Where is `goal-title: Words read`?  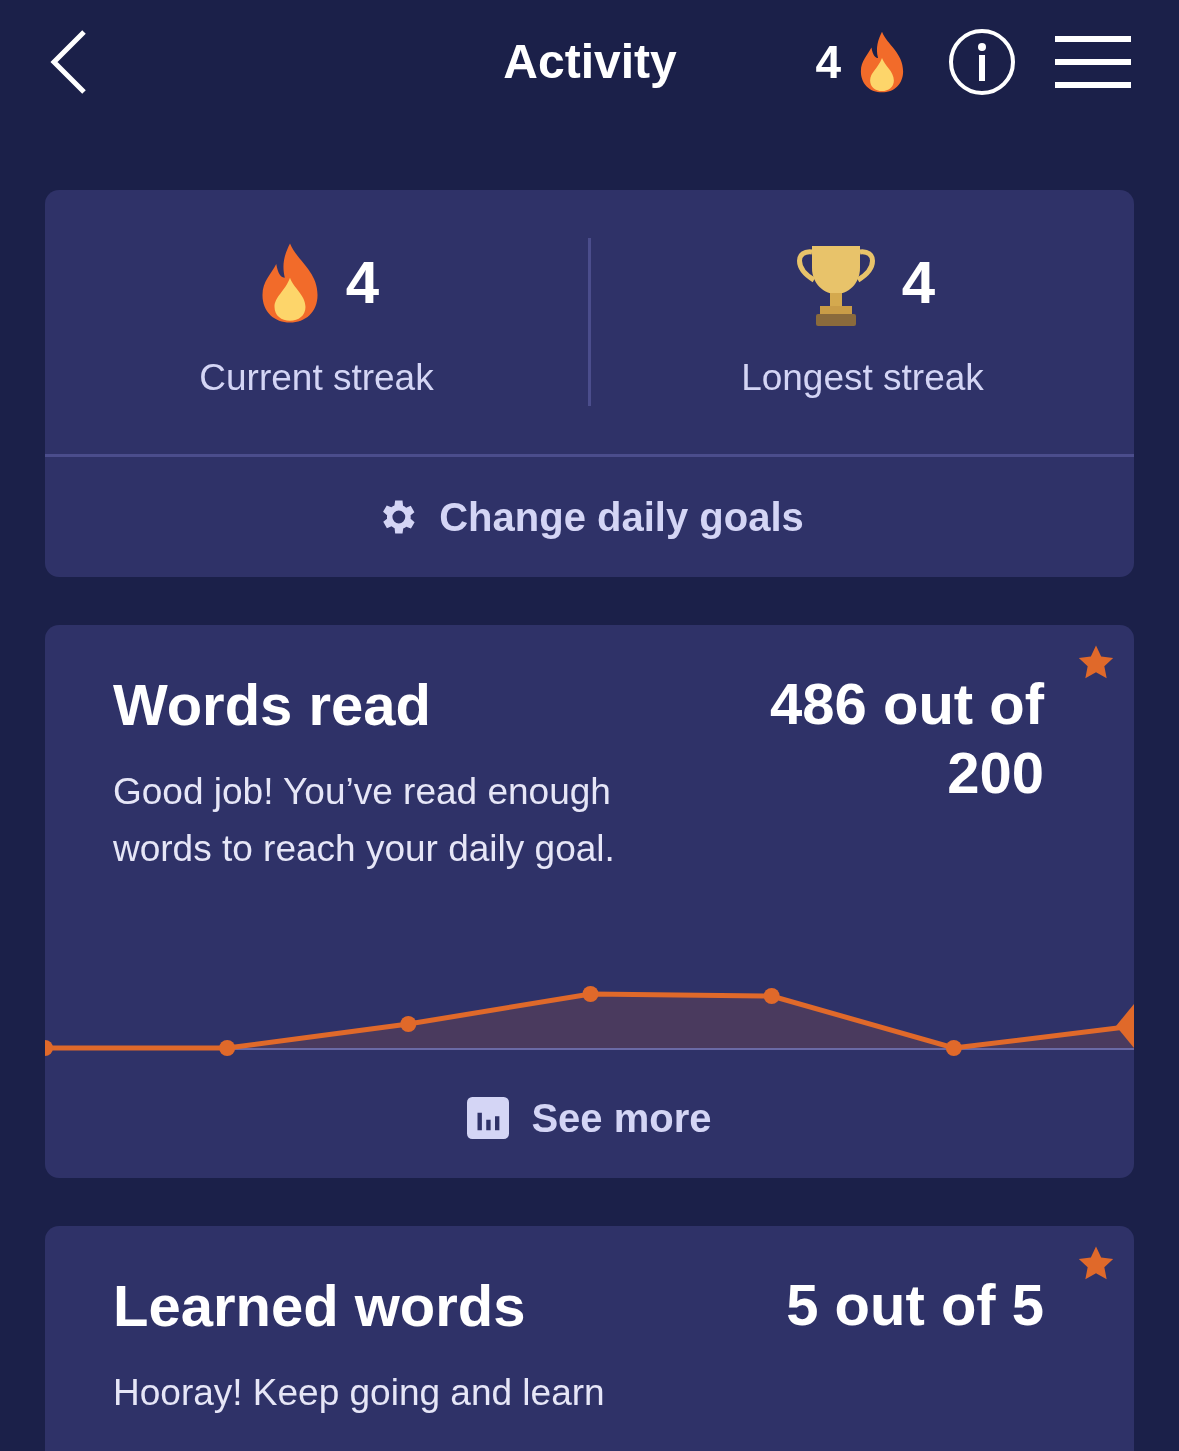 goal-title: Words read is located at coordinates (272, 704).